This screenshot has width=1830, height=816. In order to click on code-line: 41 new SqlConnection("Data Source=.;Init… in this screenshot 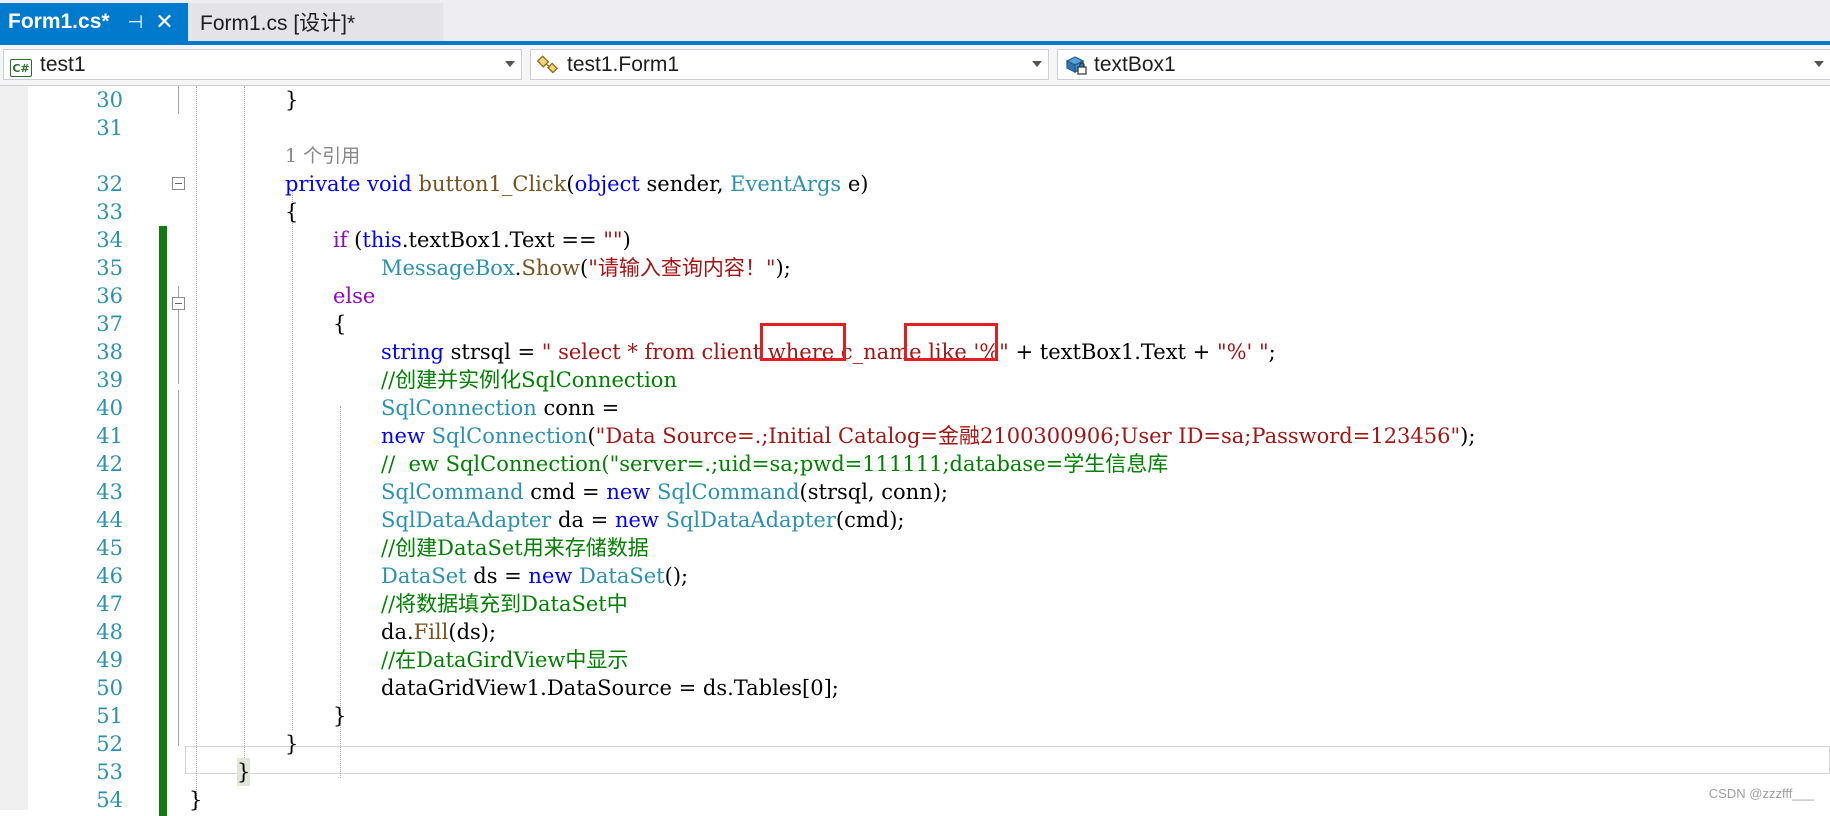, I will do `click(915, 436)`.